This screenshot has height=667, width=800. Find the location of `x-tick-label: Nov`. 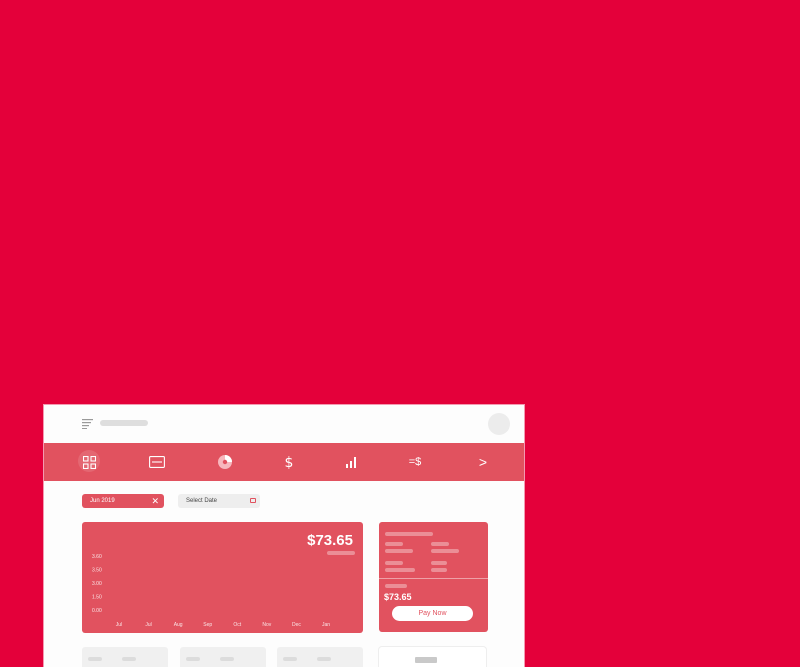

x-tick-label: Nov is located at coordinates (266, 625).